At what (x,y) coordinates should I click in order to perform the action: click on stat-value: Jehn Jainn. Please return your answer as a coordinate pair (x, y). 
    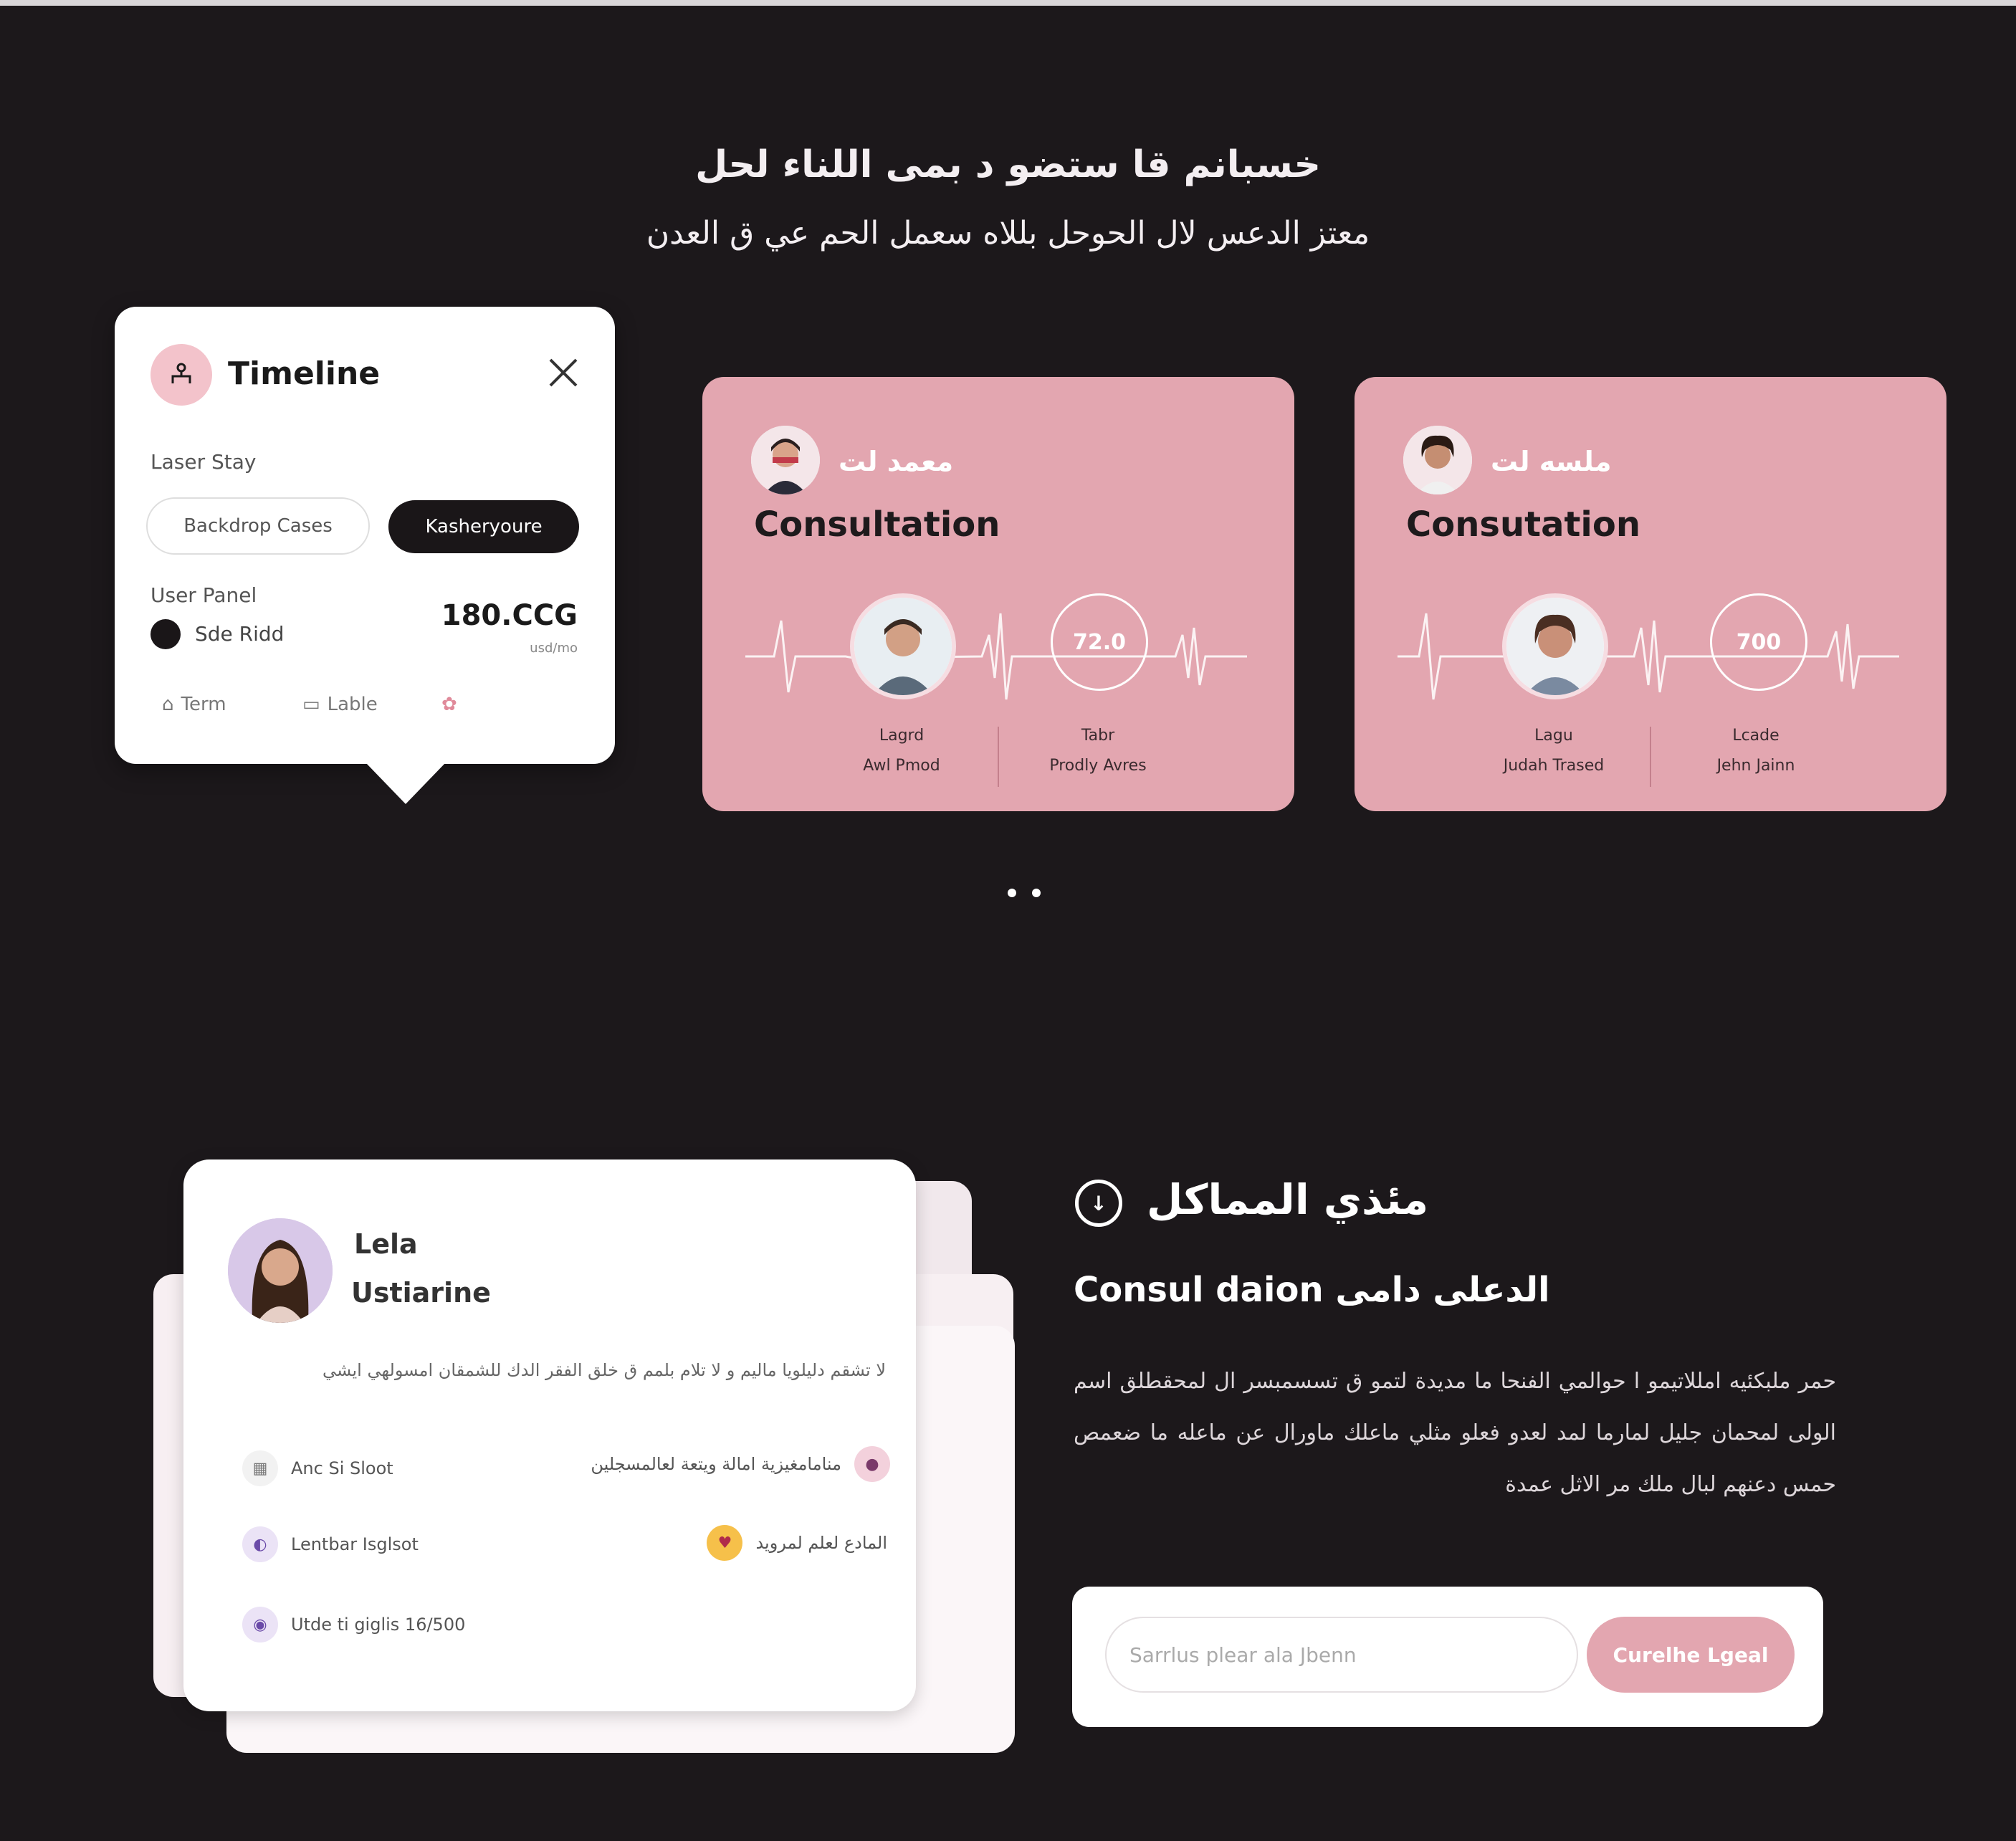
    Looking at the image, I should click on (1755, 766).